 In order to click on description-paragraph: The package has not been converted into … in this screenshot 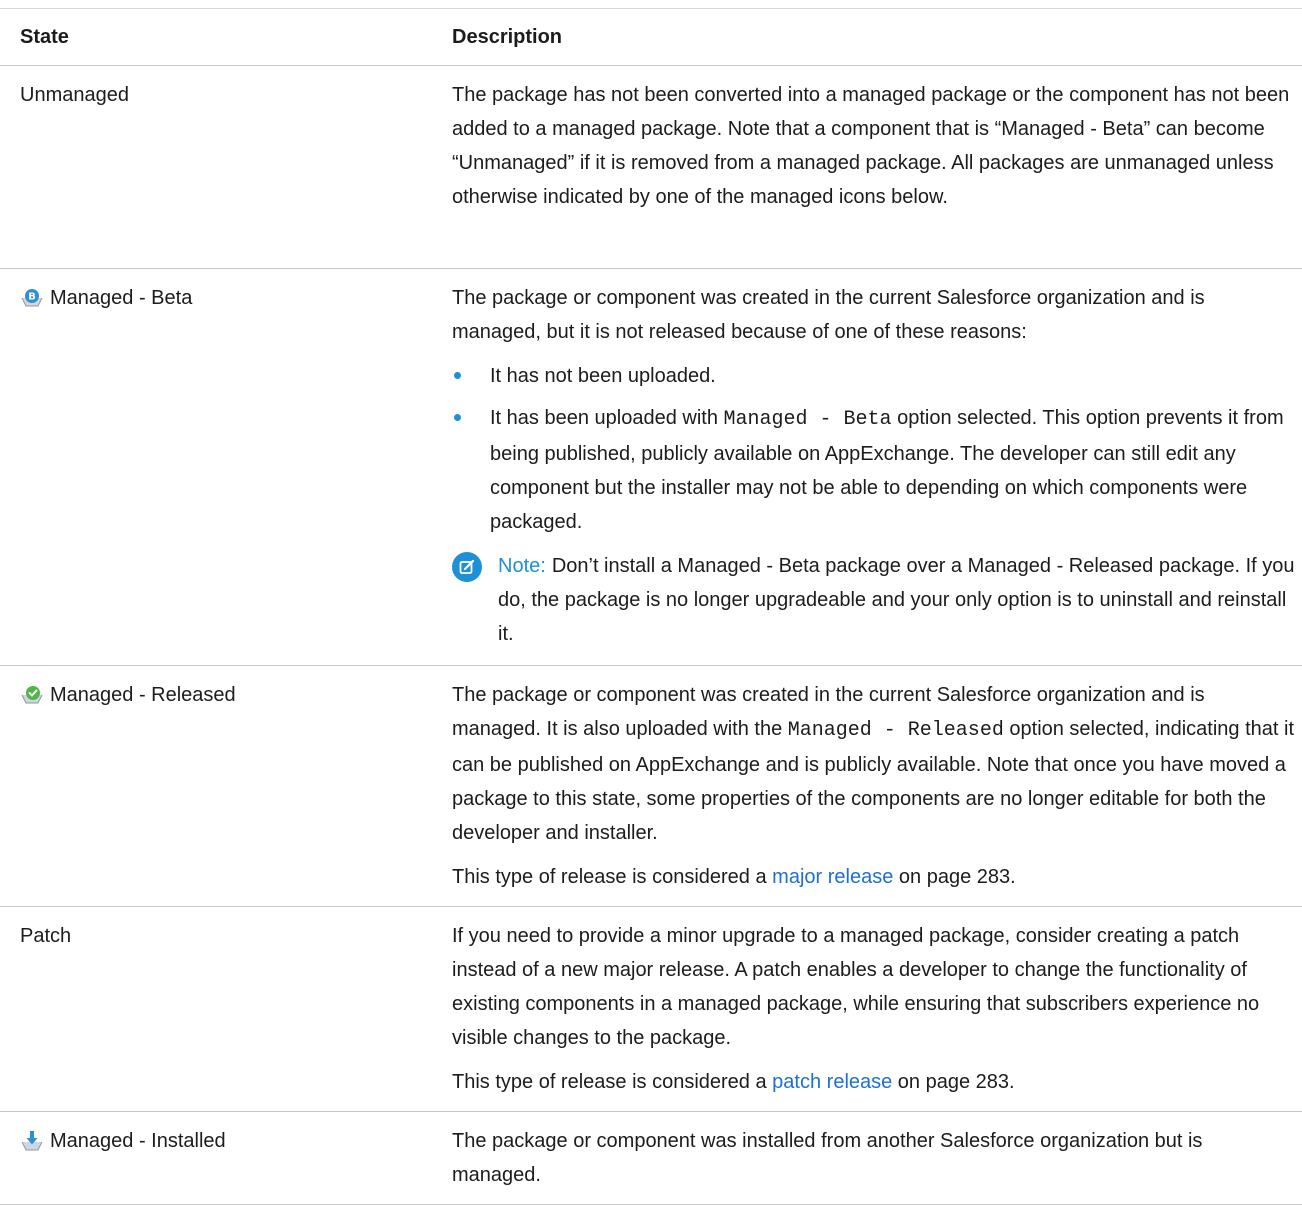, I will do `click(871, 146)`.